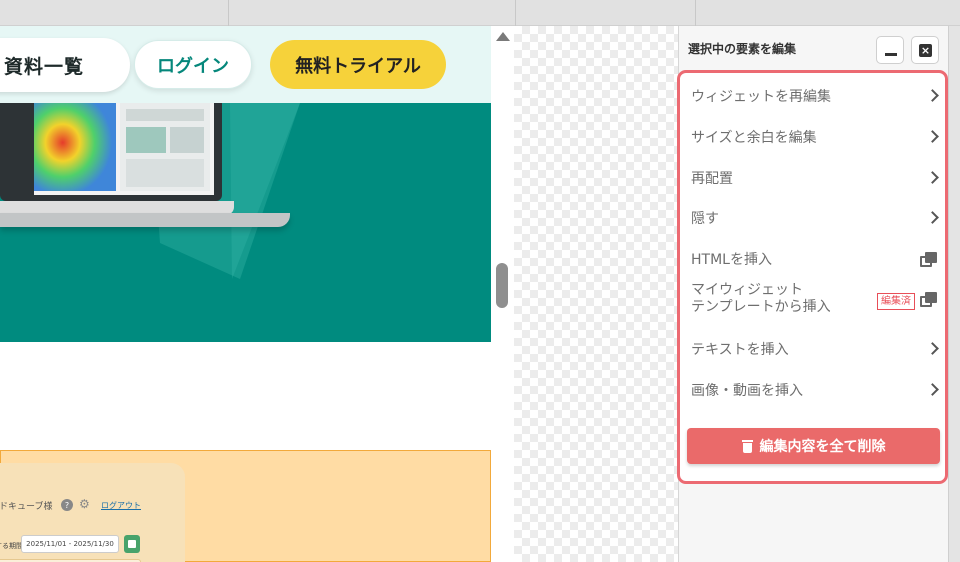 The image size is (960, 562). What do you see at coordinates (44, 65) in the screenshot?
I see `nav-documents-link: 資料一覧` at bounding box center [44, 65].